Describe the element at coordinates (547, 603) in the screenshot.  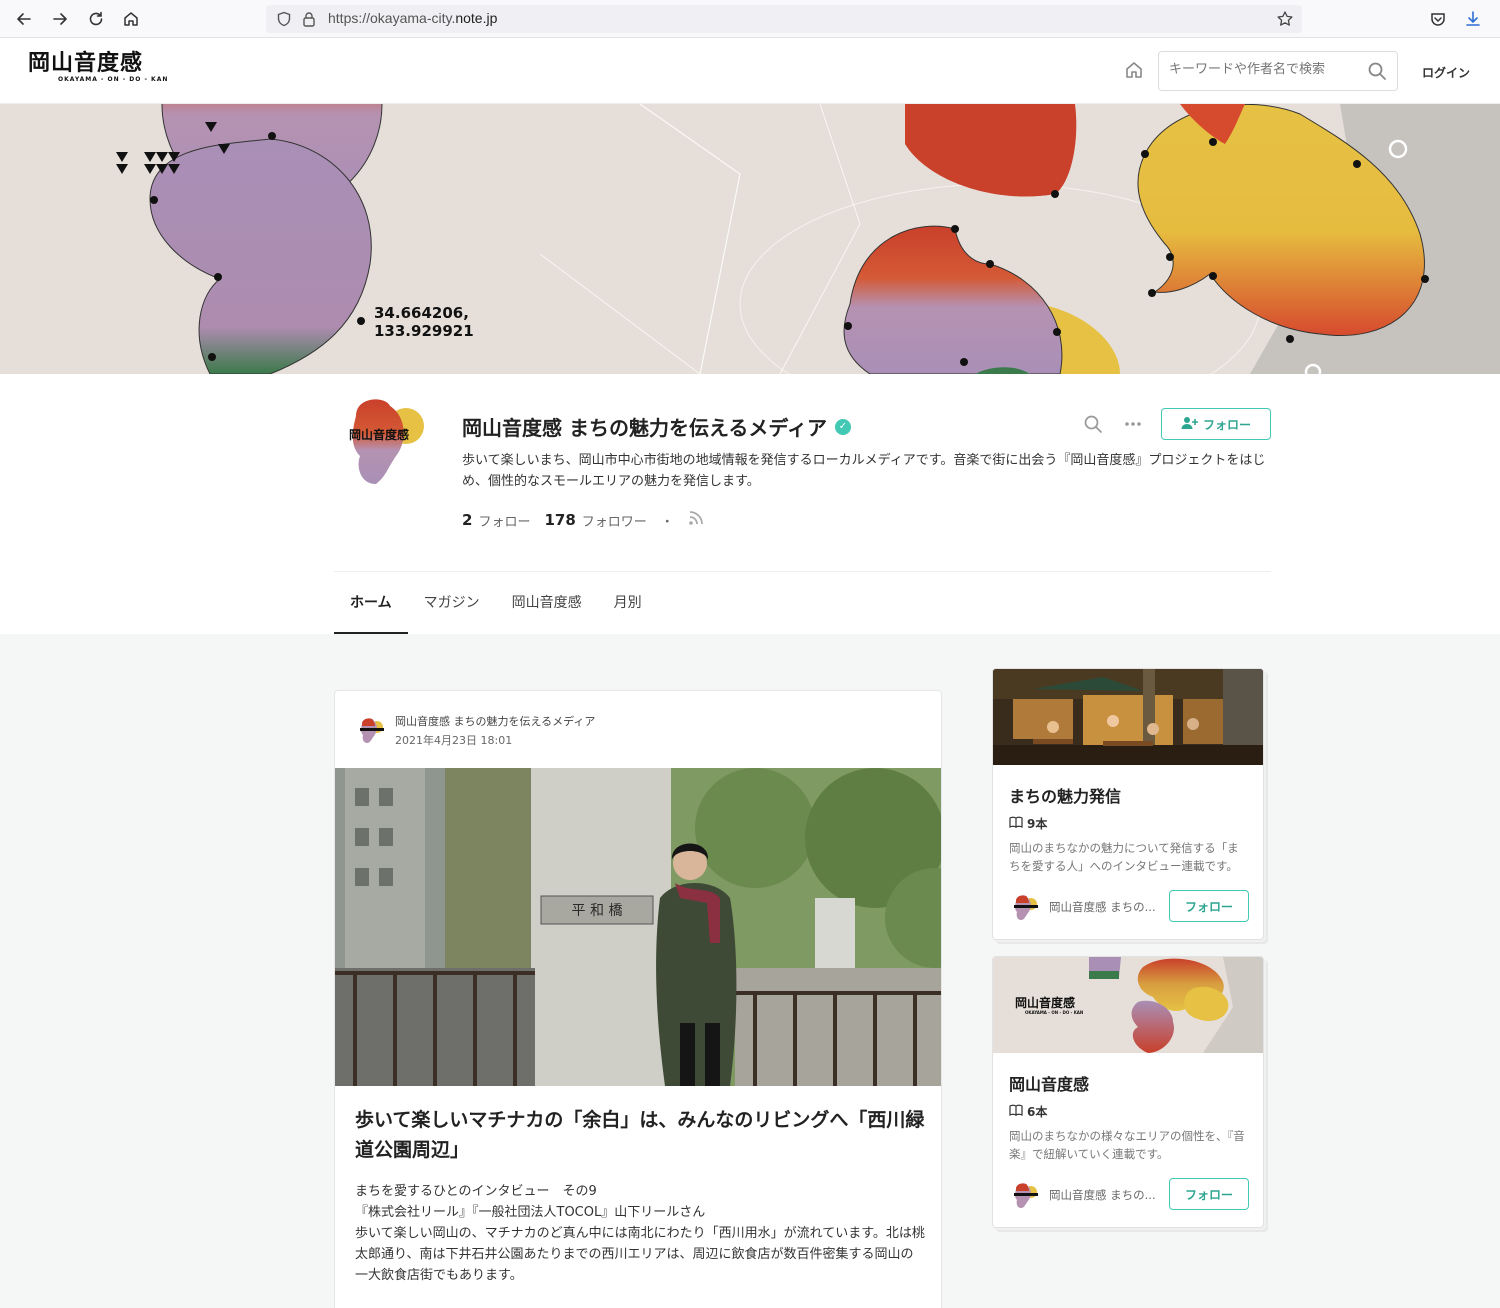
I see `tab-okayama-ondokan: 岡山音度感` at that location.